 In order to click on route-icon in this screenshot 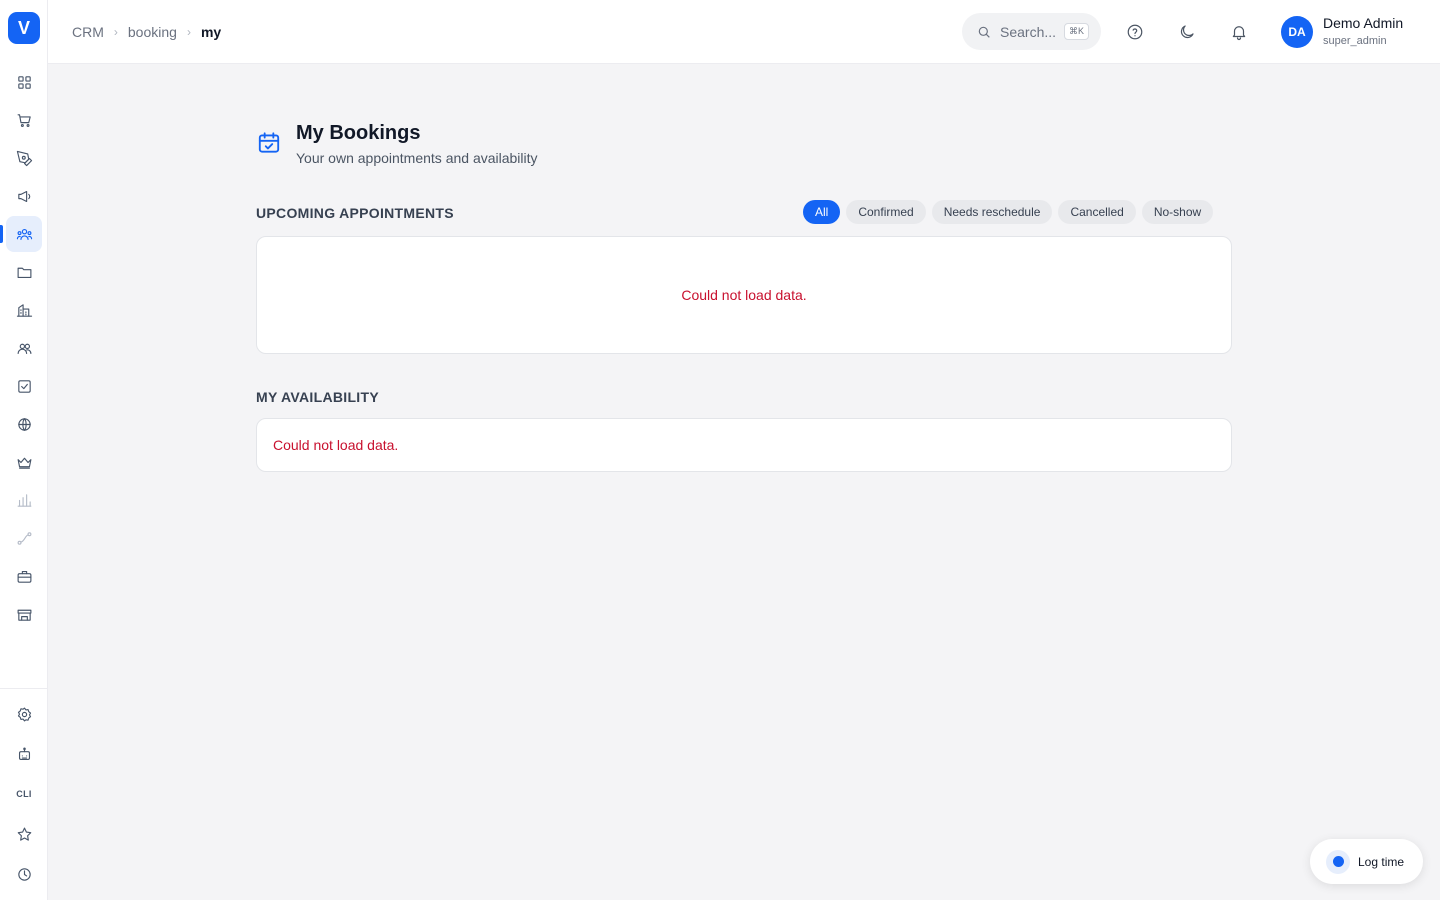, I will do `click(24, 538)`.